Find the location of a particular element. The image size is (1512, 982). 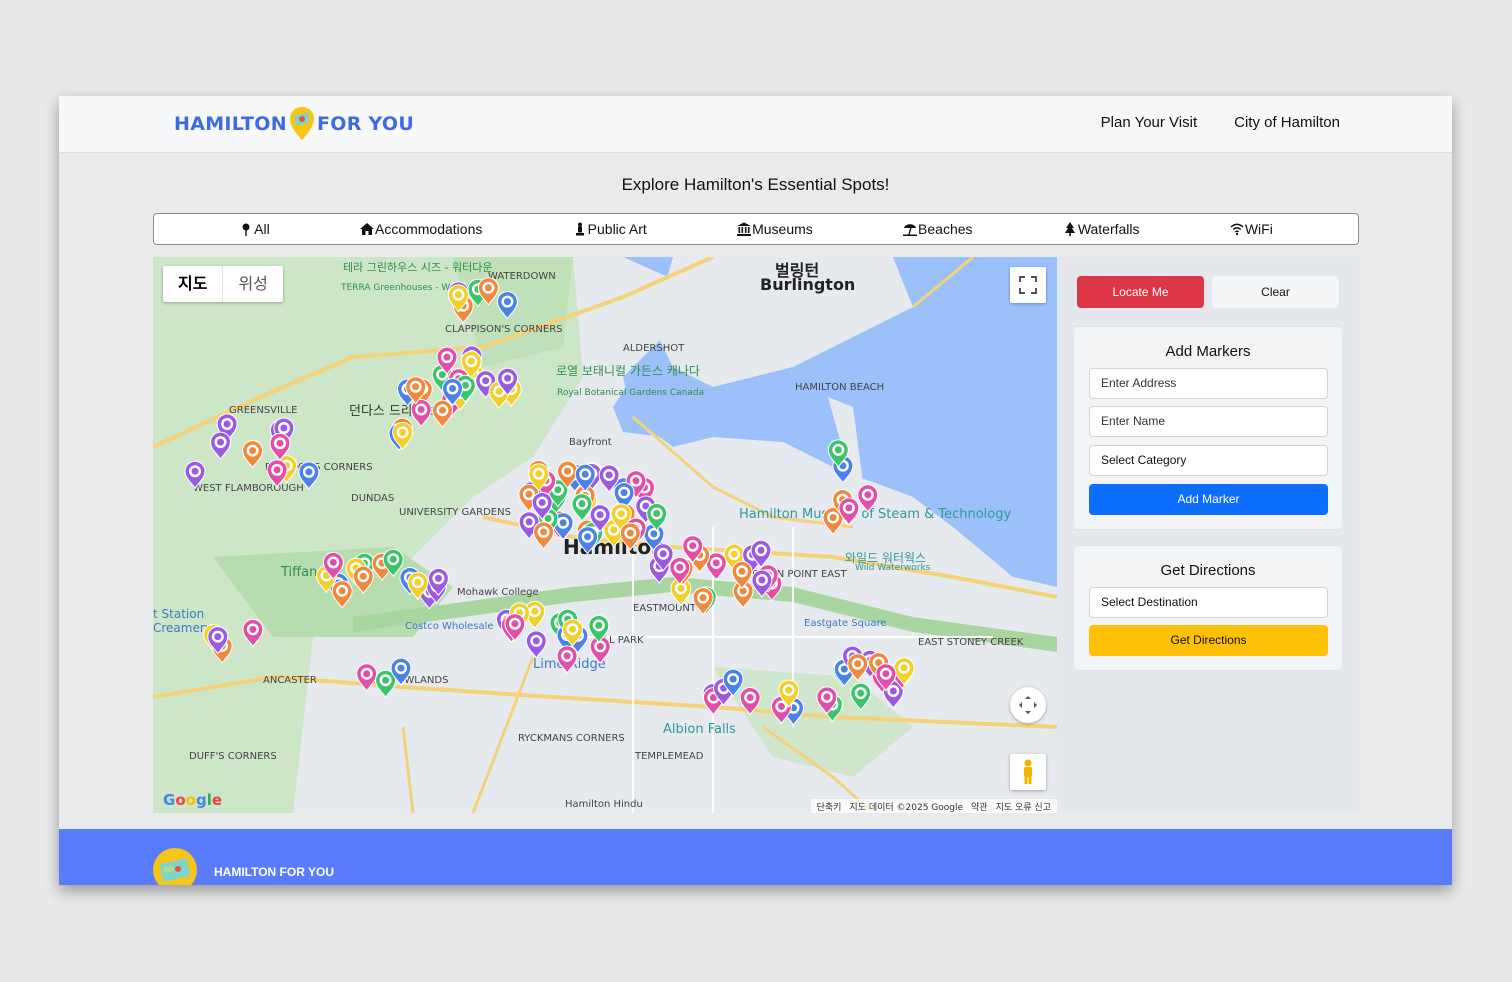

fullscreen-button is located at coordinates (1028, 285).